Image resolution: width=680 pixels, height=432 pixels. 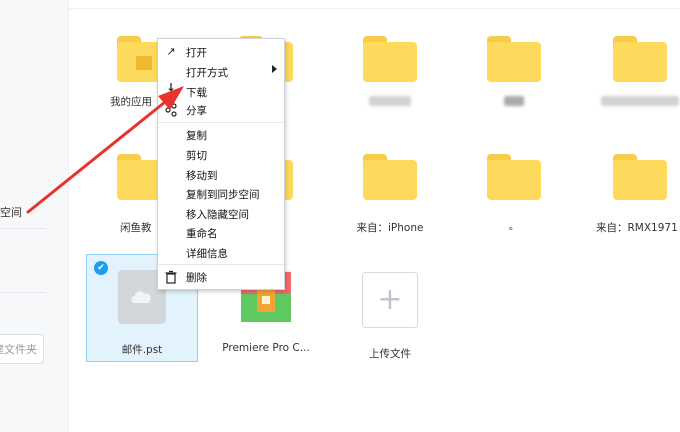 I want to click on new-folder-button: 建文件夹, so click(x=22, y=349).